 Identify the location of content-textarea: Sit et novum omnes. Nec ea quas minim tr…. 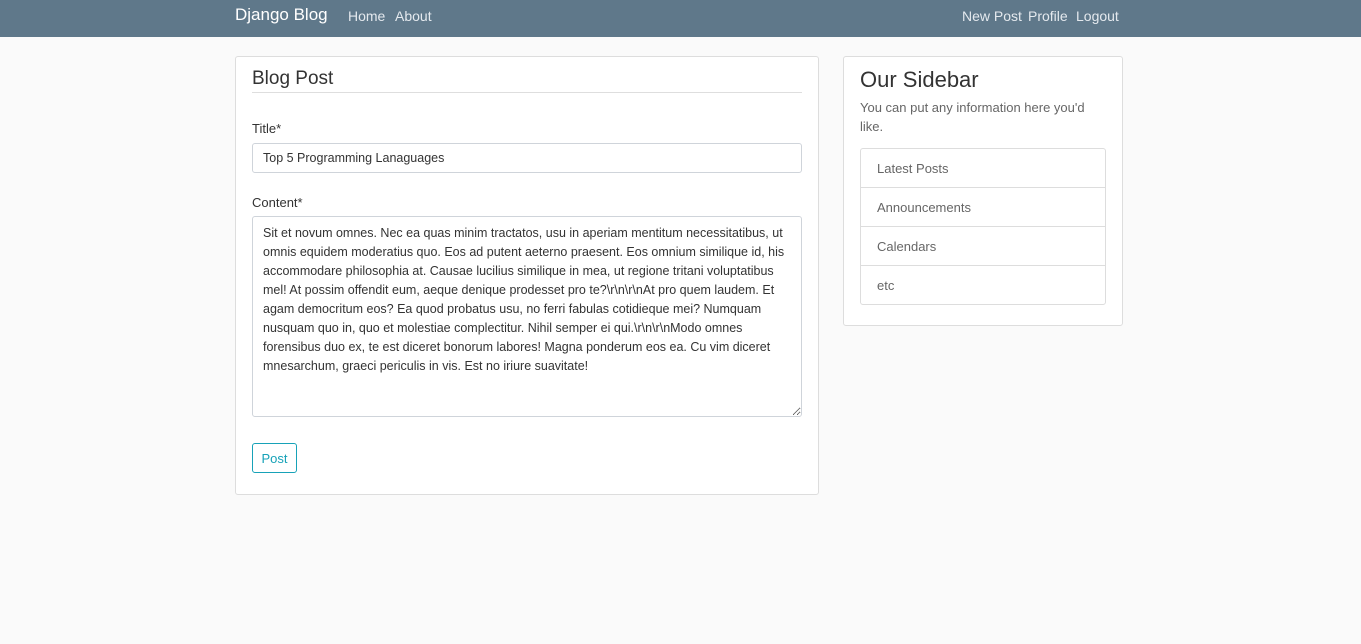
(527, 316).